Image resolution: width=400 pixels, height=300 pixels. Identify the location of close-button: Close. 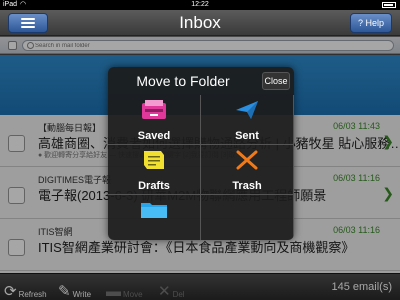
(276, 81).